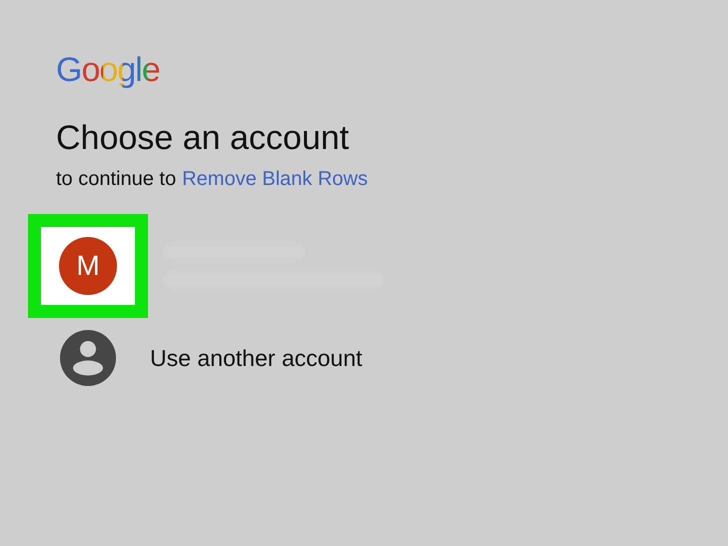  What do you see at coordinates (116, 179) in the screenshot?
I see `subheading-text: to continue to` at bounding box center [116, 179].